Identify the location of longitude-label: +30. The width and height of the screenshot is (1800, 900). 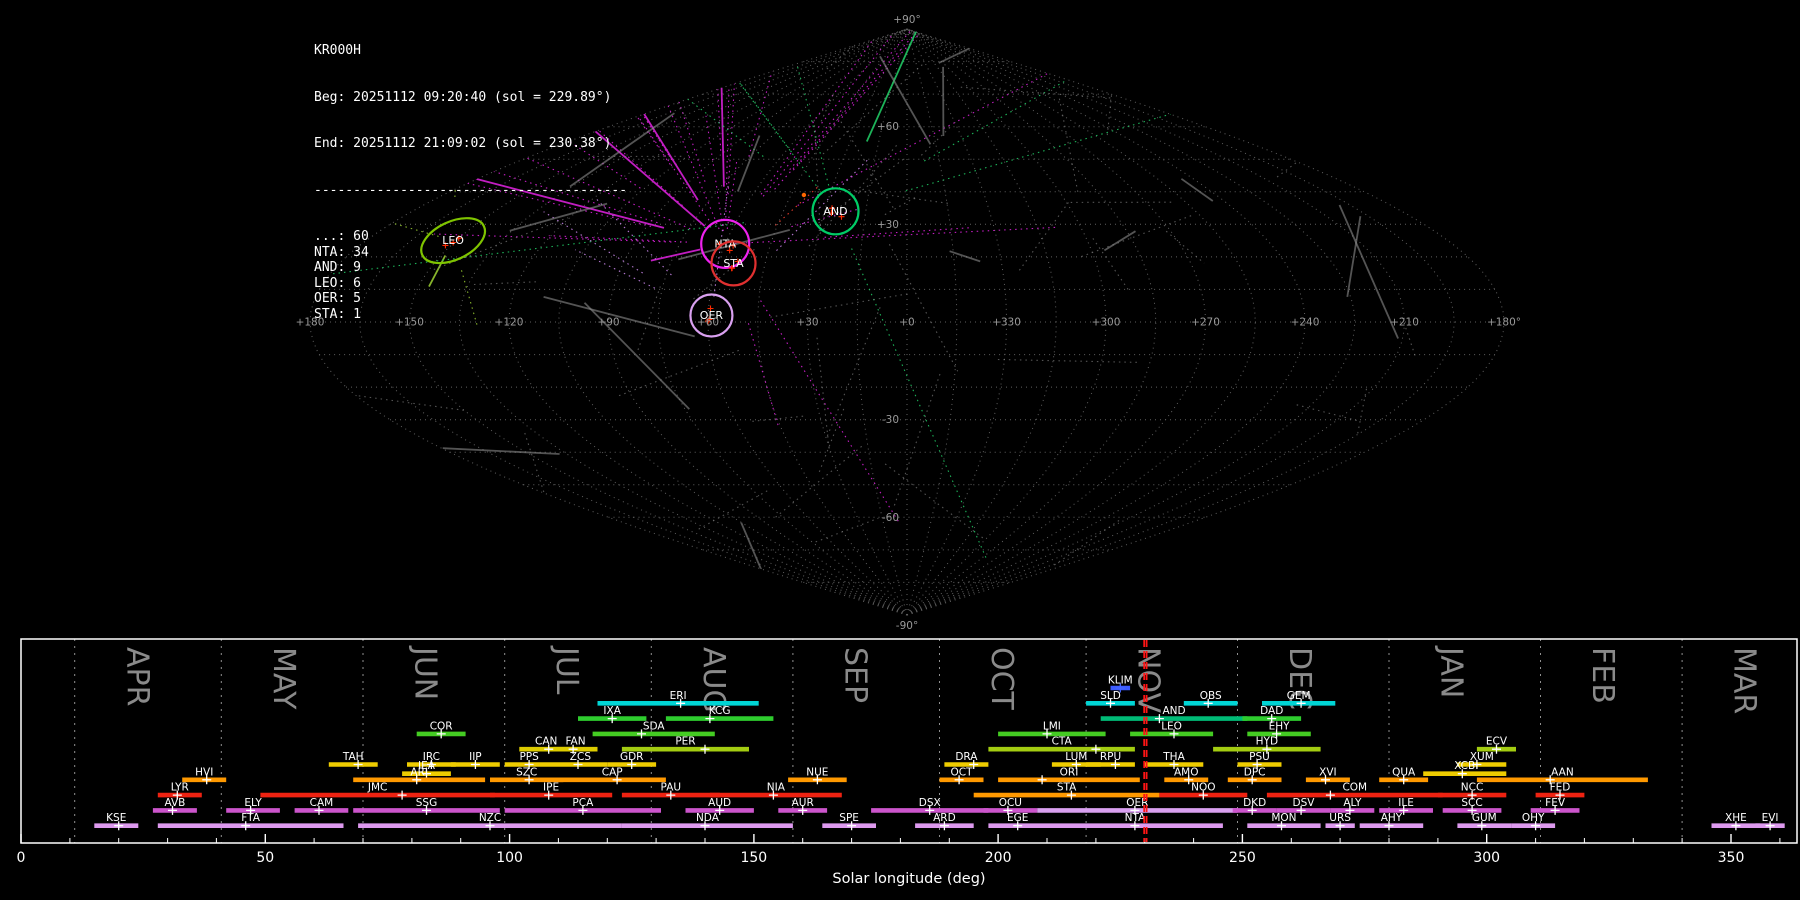
(807, 323).